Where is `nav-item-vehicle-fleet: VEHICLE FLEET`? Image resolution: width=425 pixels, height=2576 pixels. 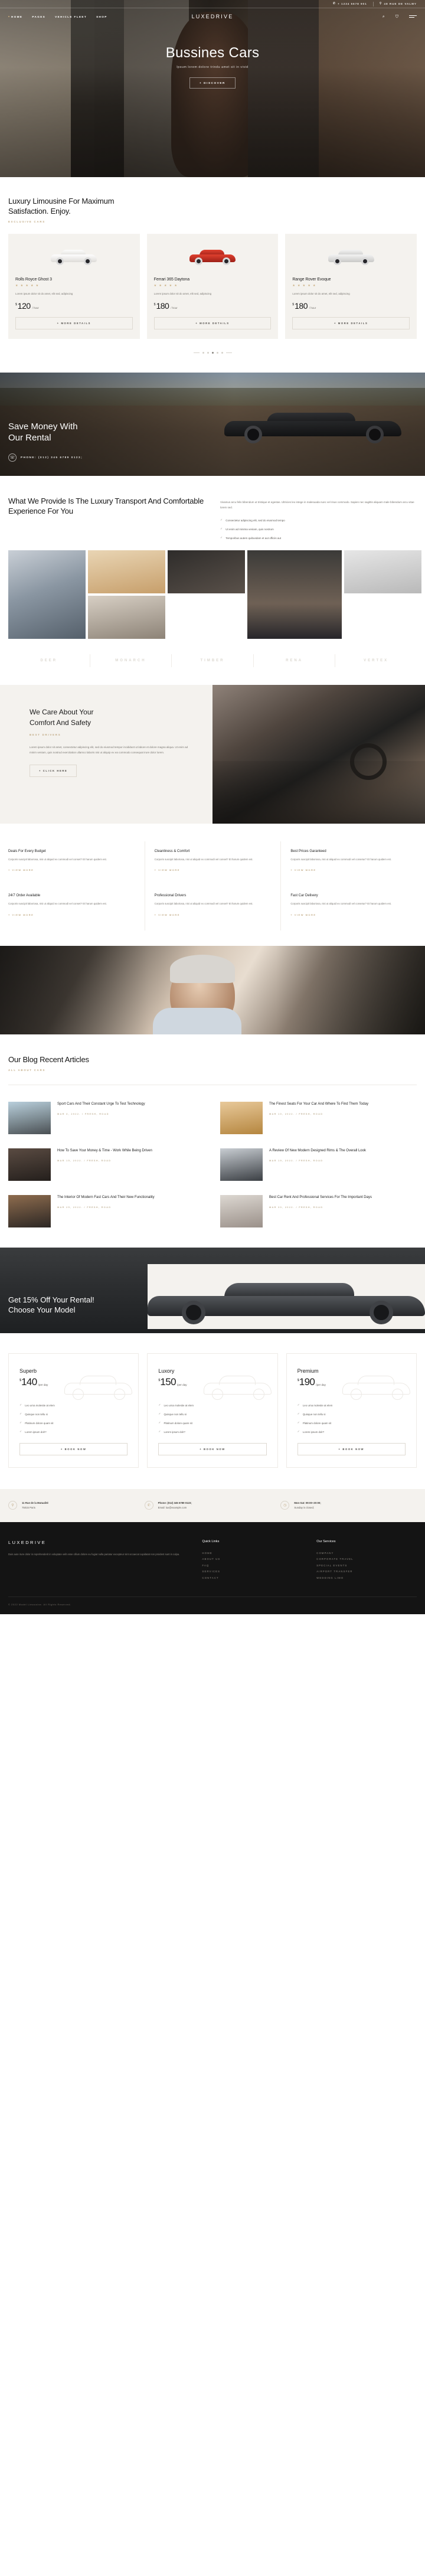 nav-item-vehicle-fleet: VEHICLE FLEET is located at coordinates (71, 16).